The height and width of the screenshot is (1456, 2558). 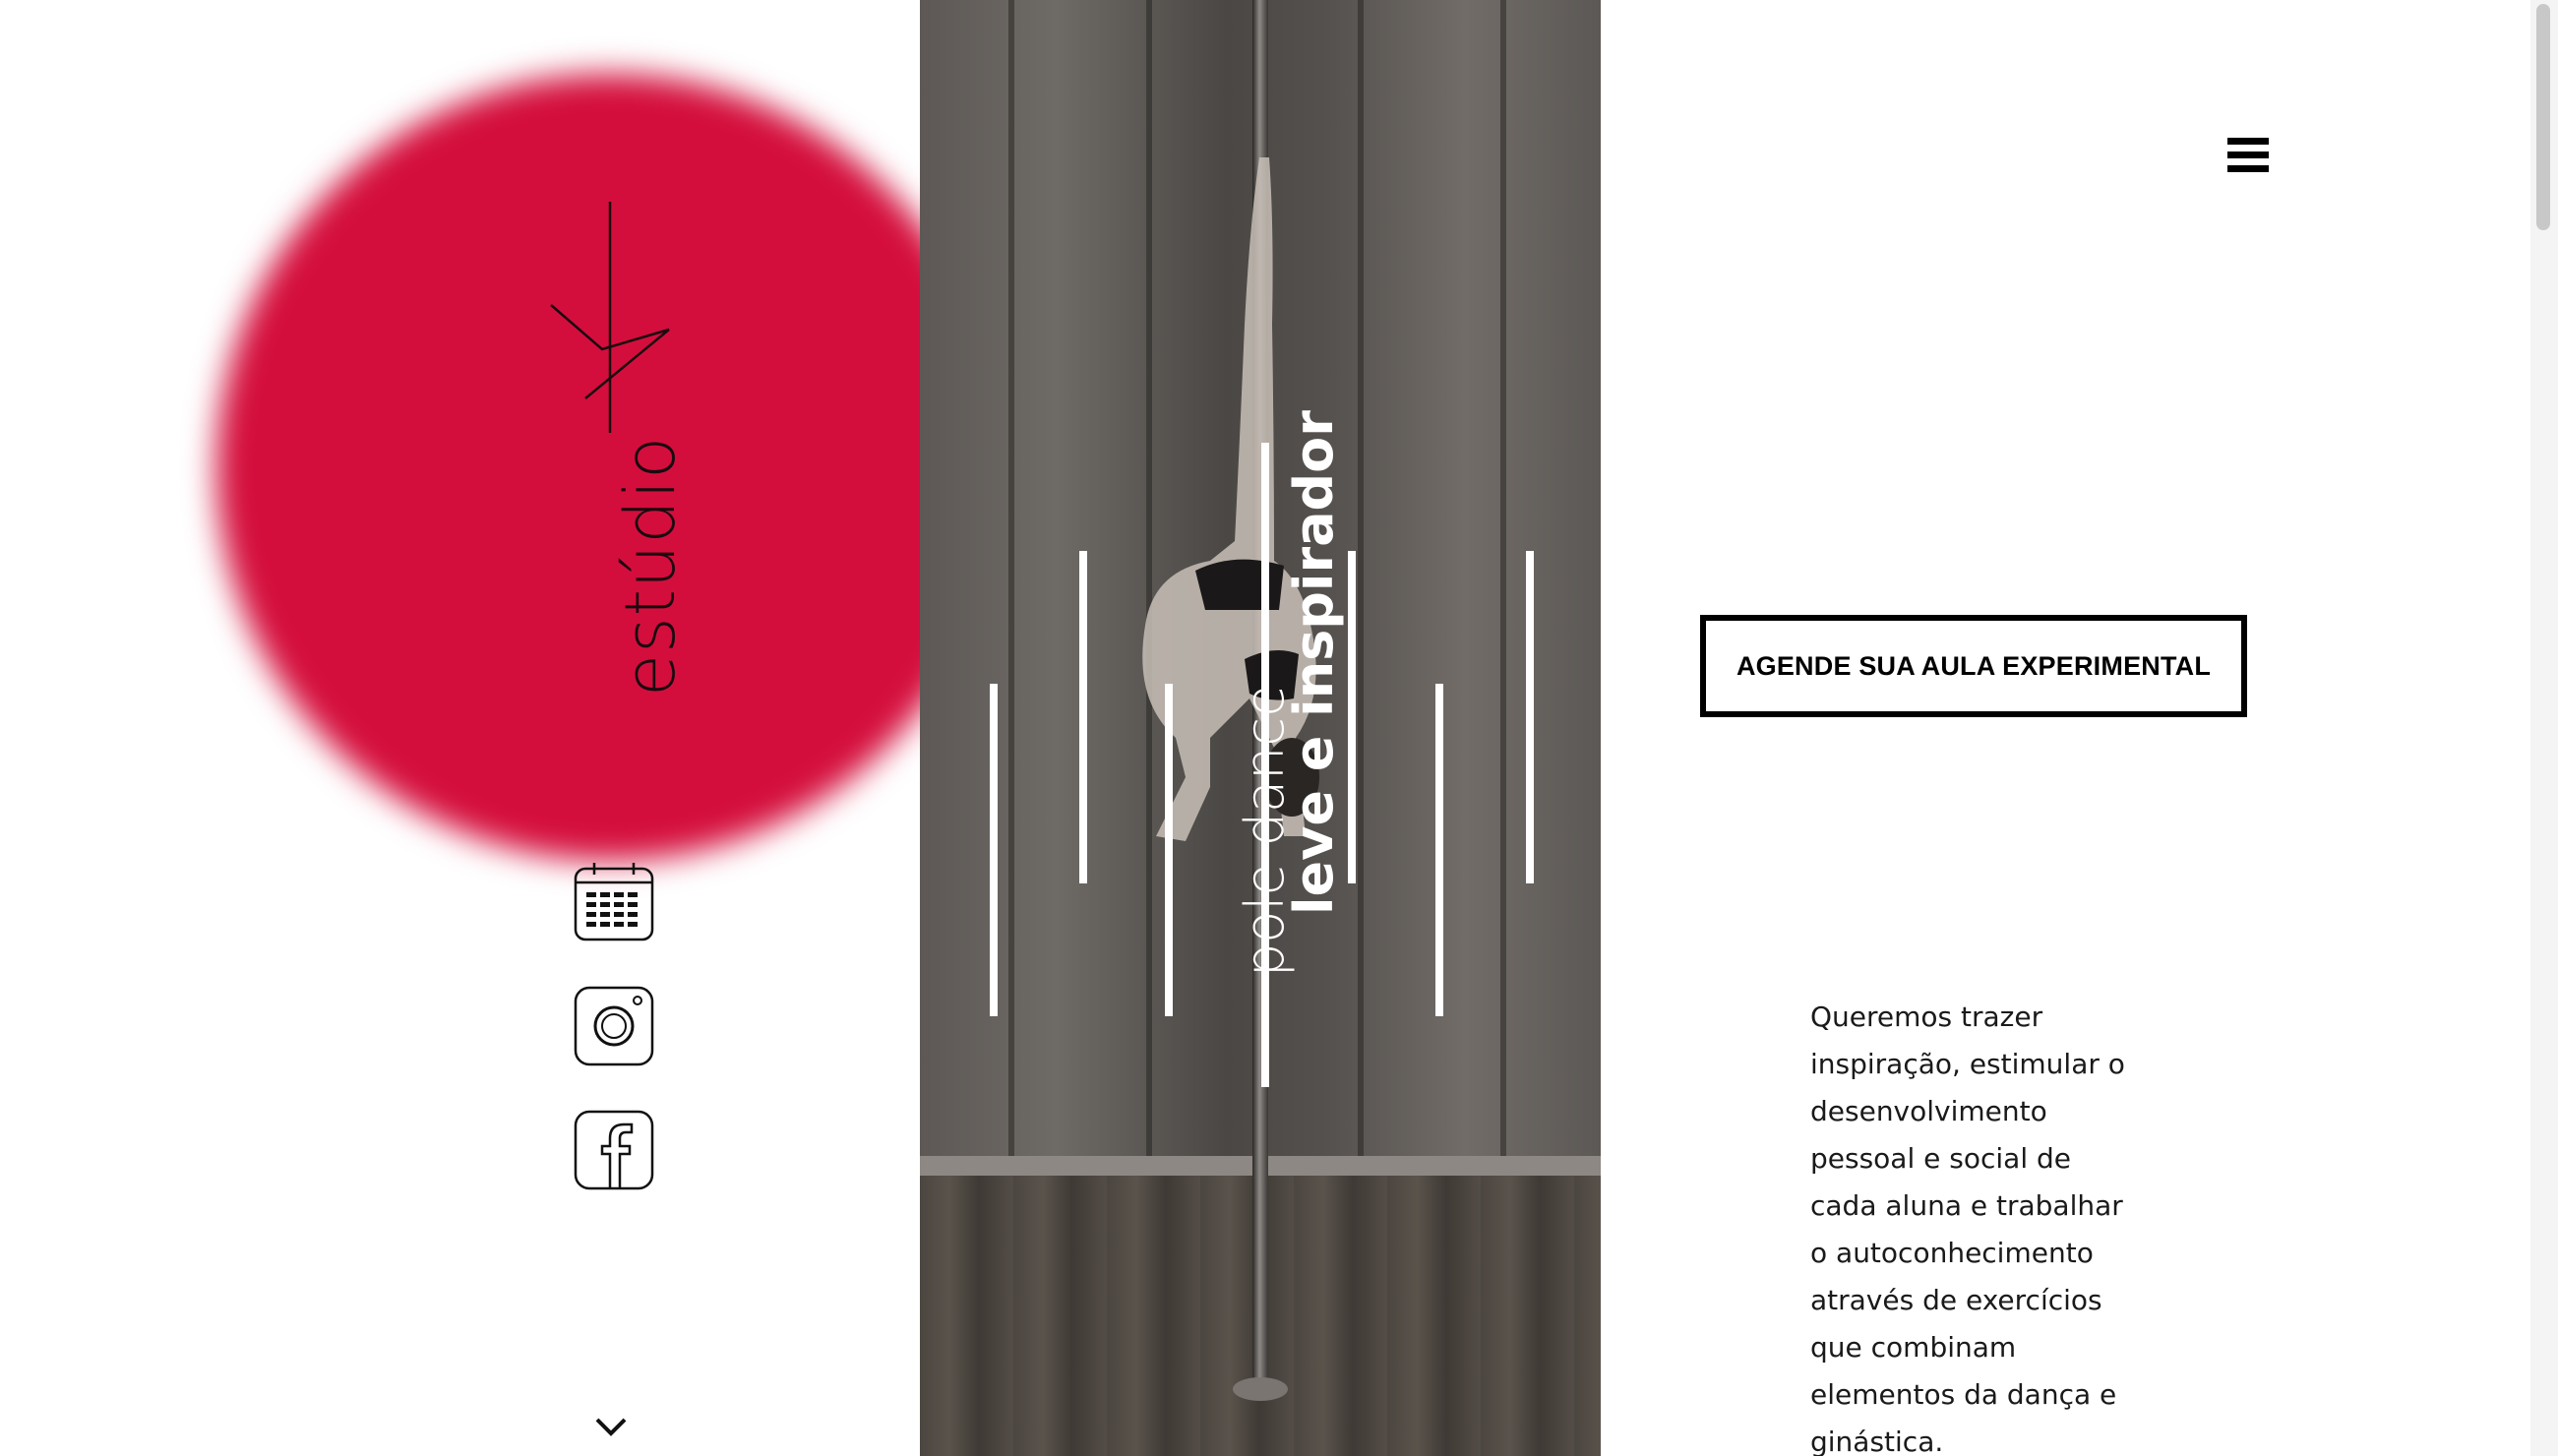 I want to click on scrollbar, so click(x=2544, y=728).